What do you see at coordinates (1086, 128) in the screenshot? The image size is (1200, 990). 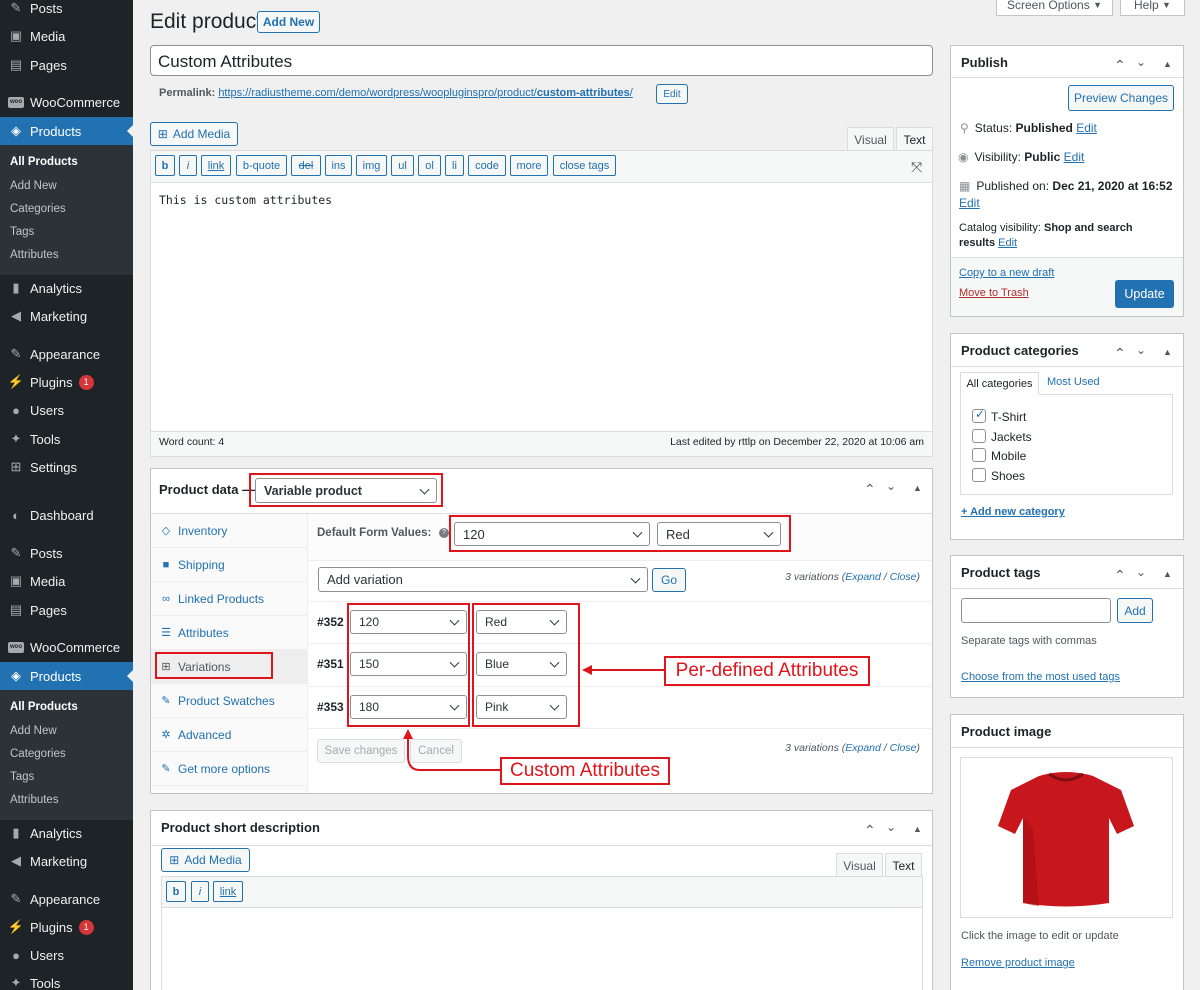 I see `edit-status-link: Edit` at bounding box center [1086, 128].